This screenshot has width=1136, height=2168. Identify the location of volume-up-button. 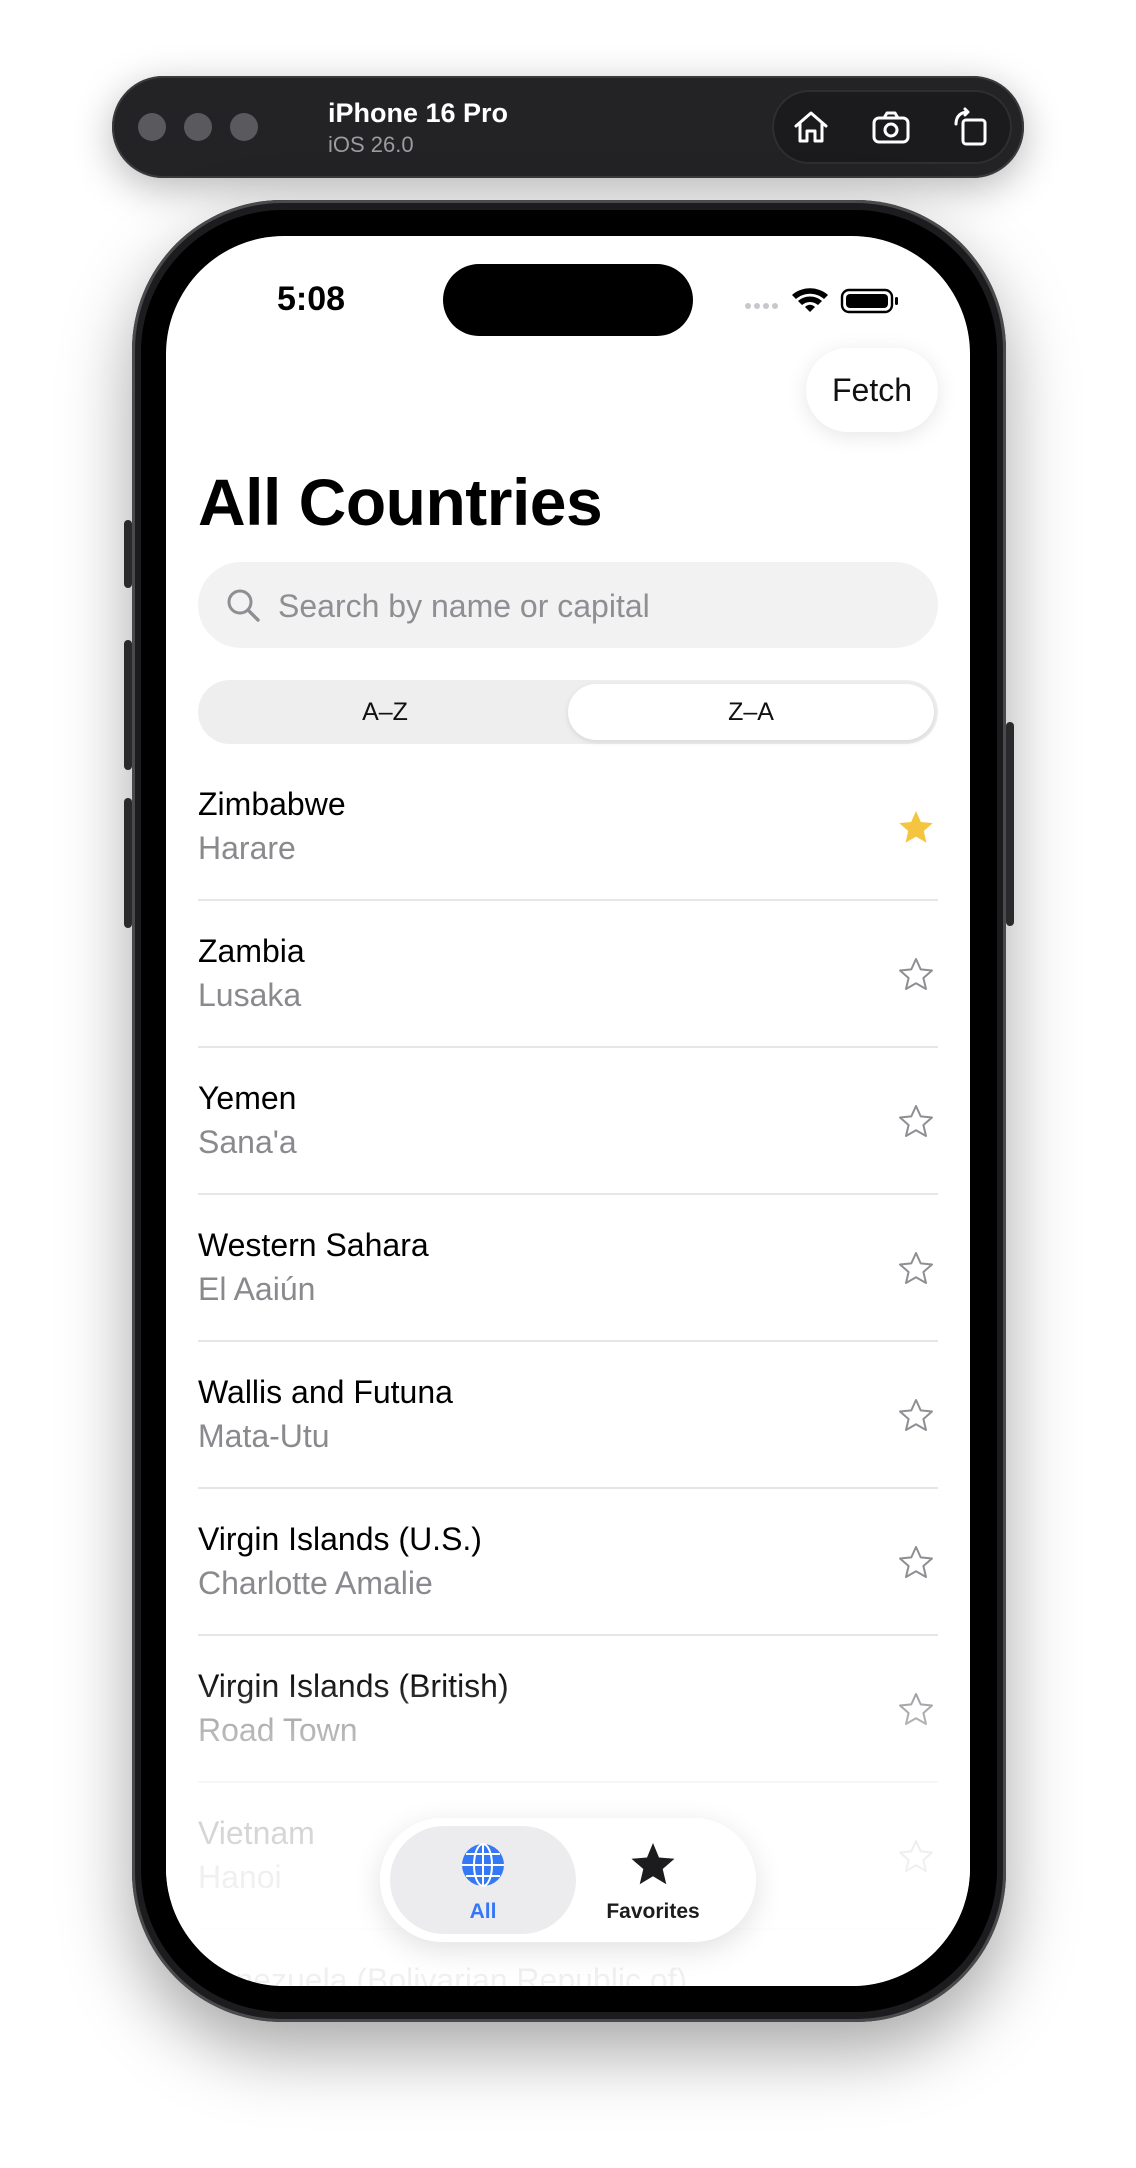
(128, 705).